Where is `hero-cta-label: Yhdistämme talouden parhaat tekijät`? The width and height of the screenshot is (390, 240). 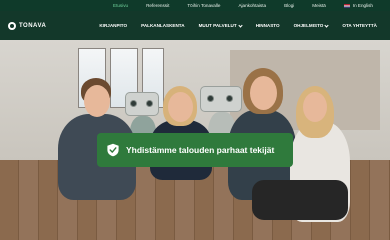 hero-cta-label: Yhdistämme talouden parhaat tekijät is located at coordinates (200, 150).